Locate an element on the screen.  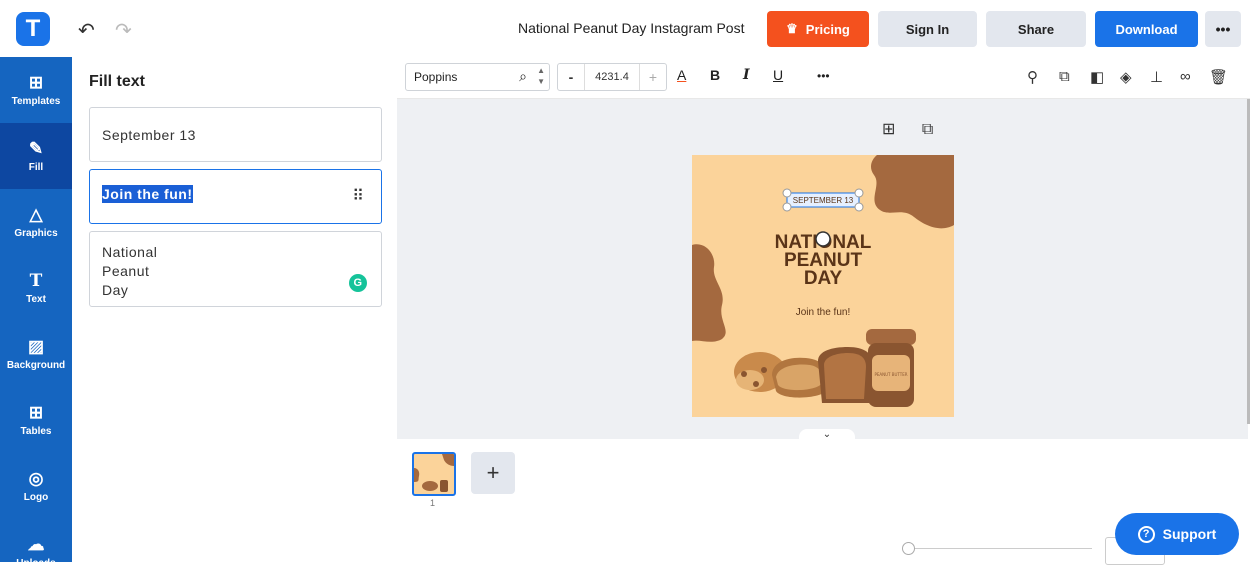
sidebar-item-background: ▨ Background is located at coordinates (36, 354).